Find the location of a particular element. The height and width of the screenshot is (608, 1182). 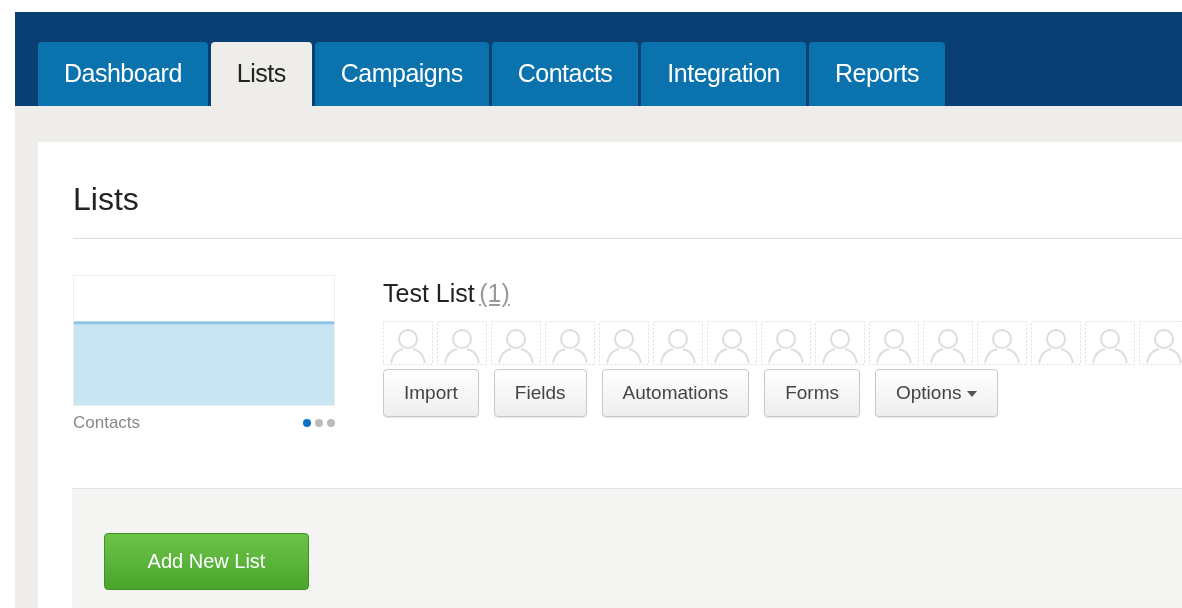

caret-icon is located at coordinates (971, 393).